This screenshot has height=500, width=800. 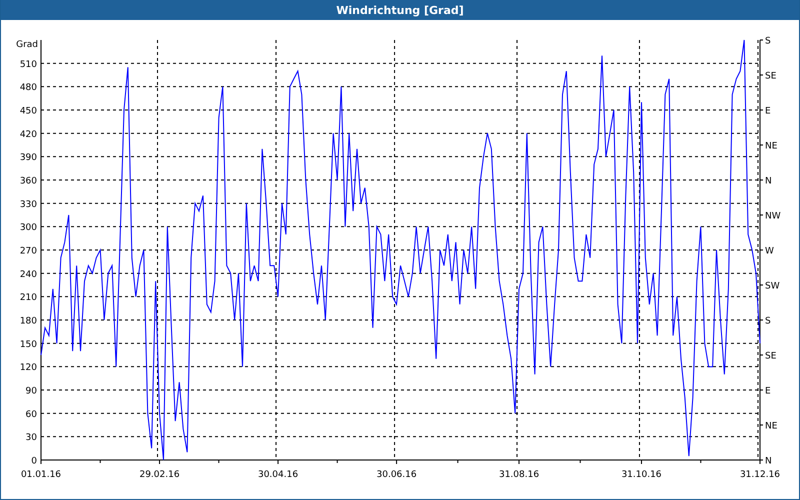 I want to click on x-tick-label: 31.08.16, so click(x=519, y=475).